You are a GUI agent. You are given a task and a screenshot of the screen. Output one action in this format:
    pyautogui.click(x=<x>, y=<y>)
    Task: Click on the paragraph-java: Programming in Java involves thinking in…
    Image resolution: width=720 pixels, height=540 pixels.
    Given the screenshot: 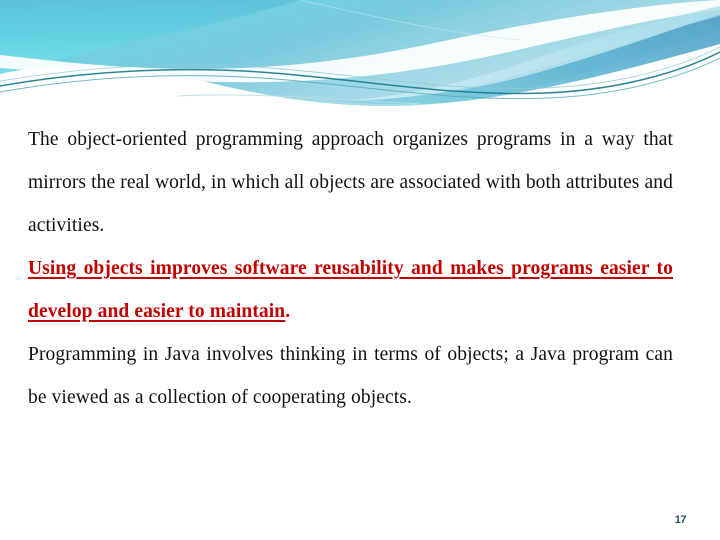 What is the action you would take?
    pyautogui.click(x=350, y=376)
    